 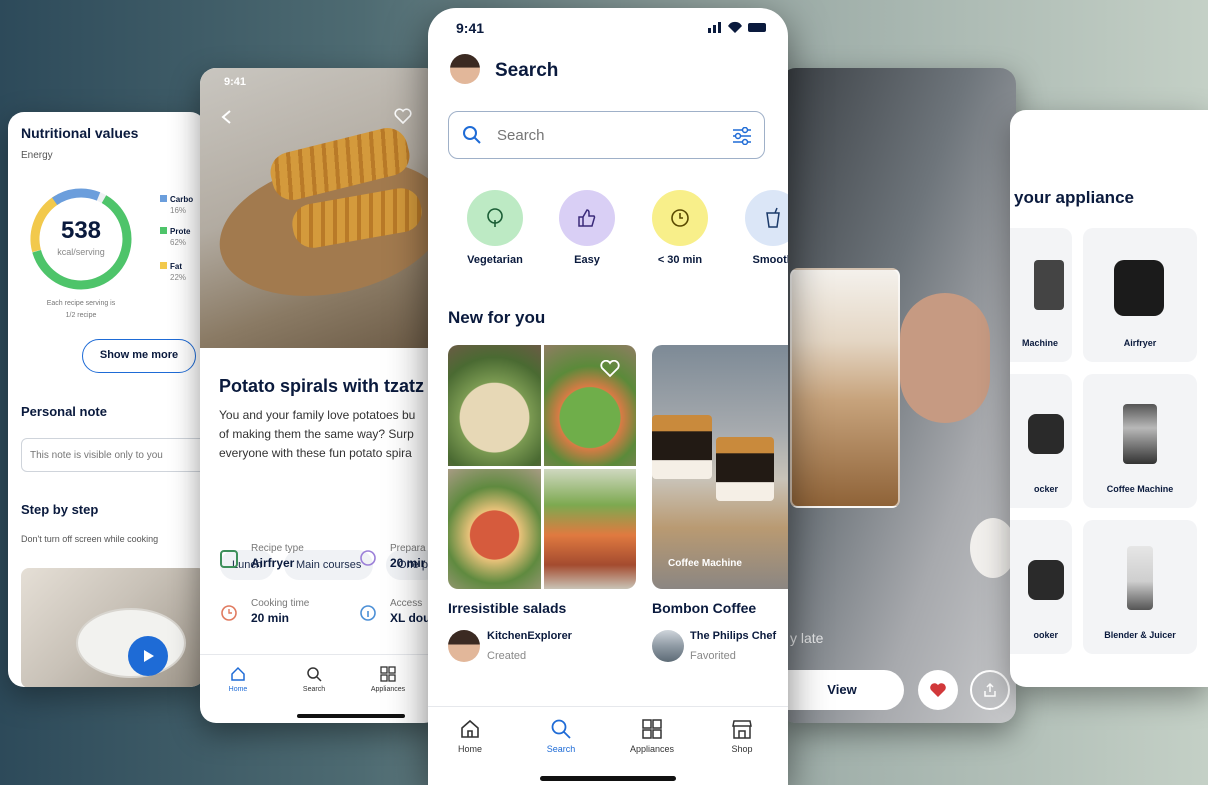 I want to click on personal-note-title: Personal note, so click(x=64, y=411).